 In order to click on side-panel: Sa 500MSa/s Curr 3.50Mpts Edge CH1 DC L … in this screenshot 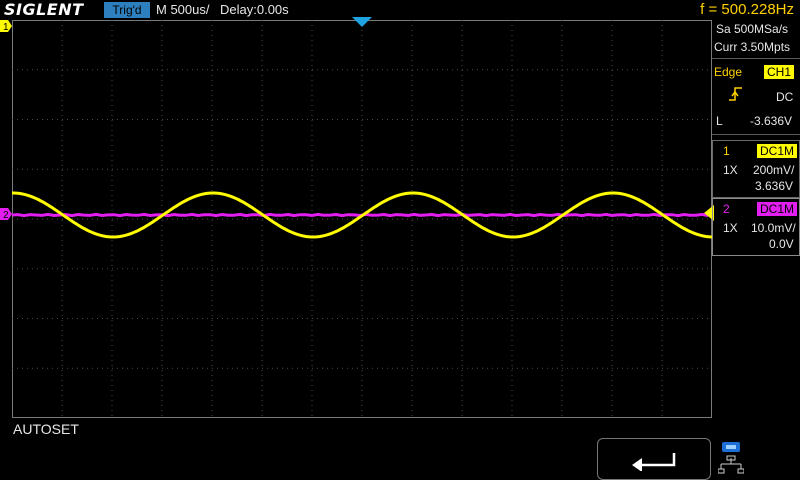, I will do `click(756, 220)`.